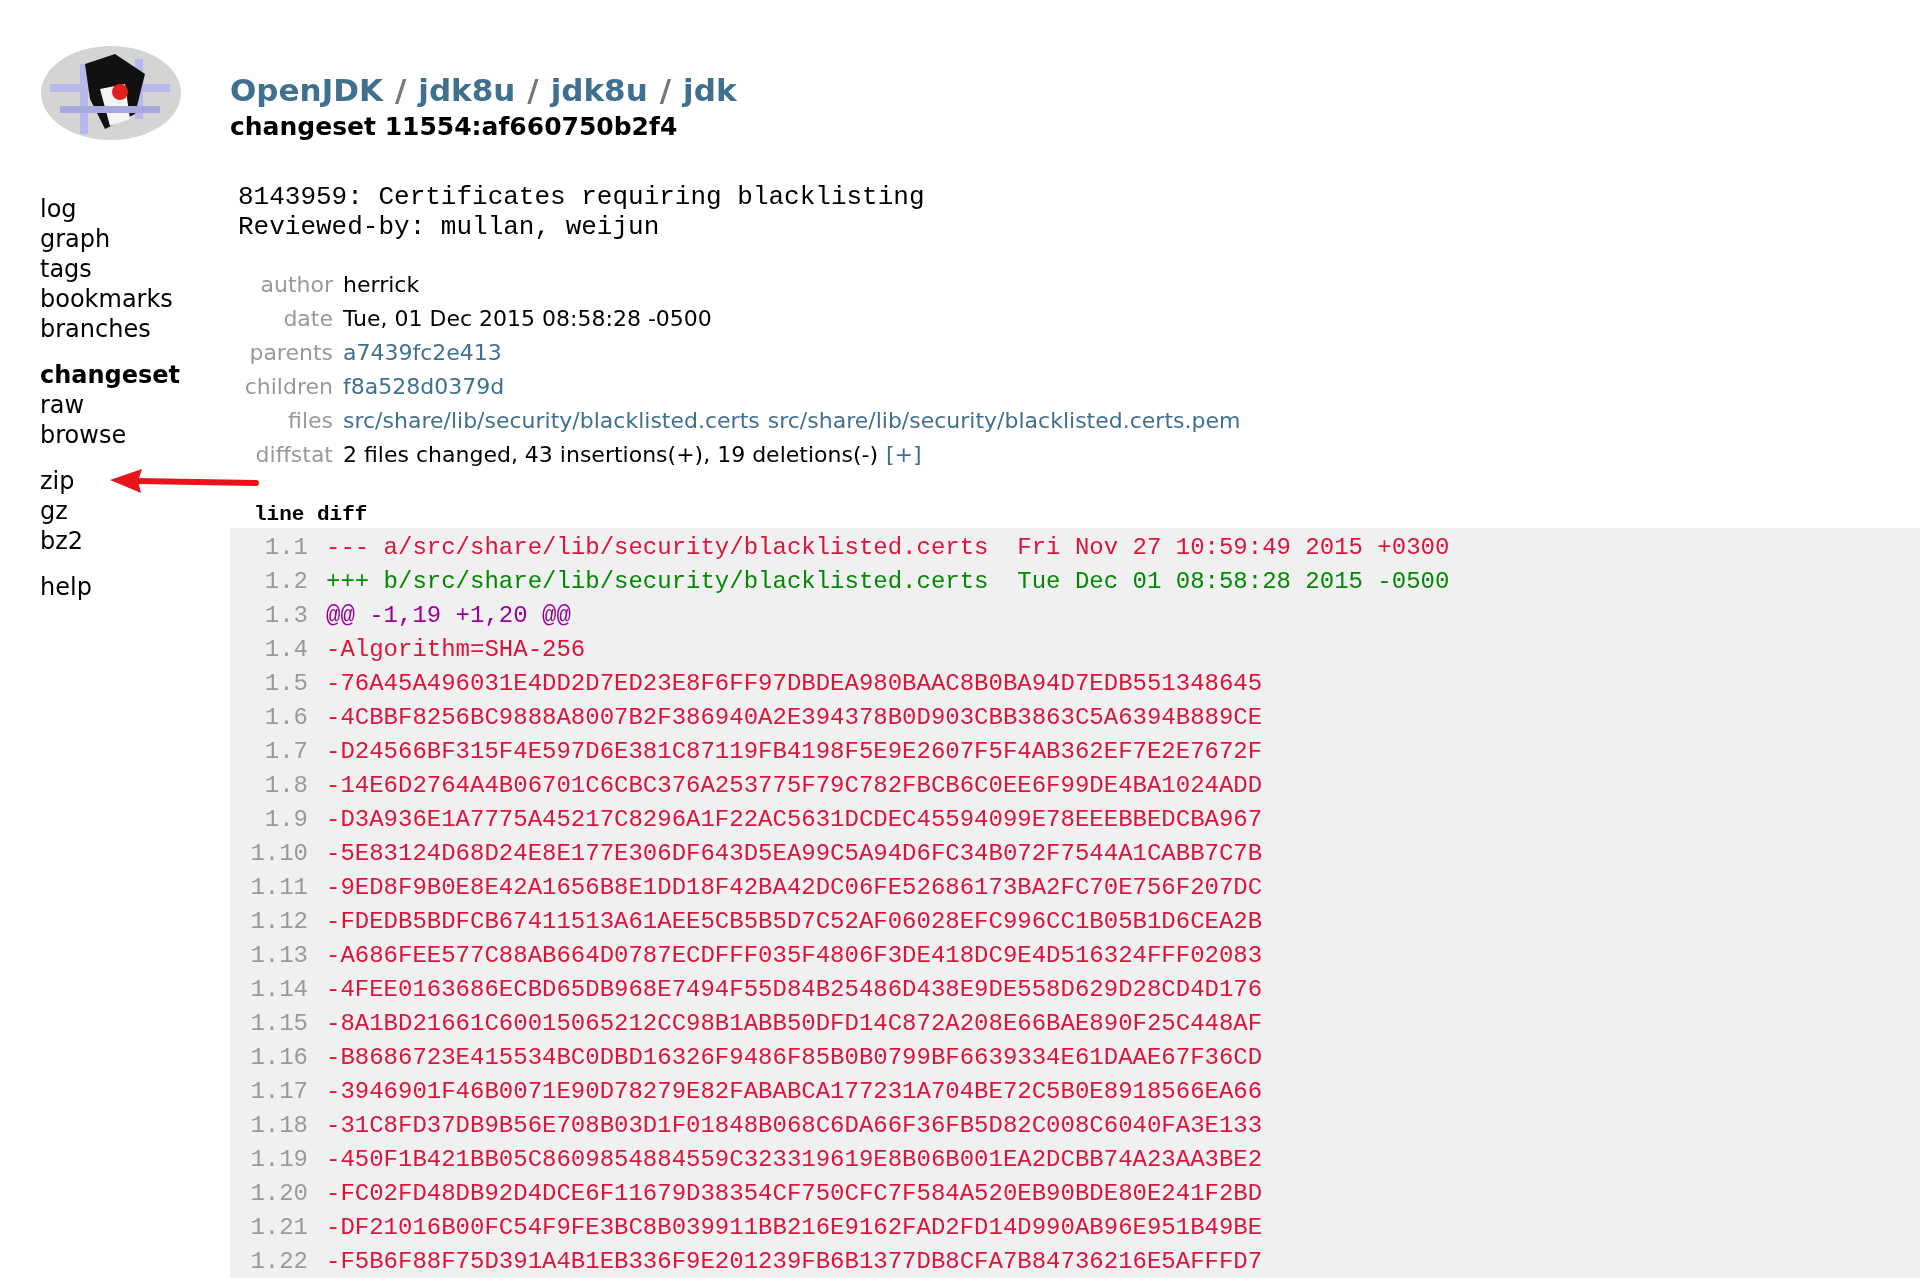  Describe the element at coordinates (424, 387) in the screenshot. I see `metadata-link: f8a528d0379d` at that location.